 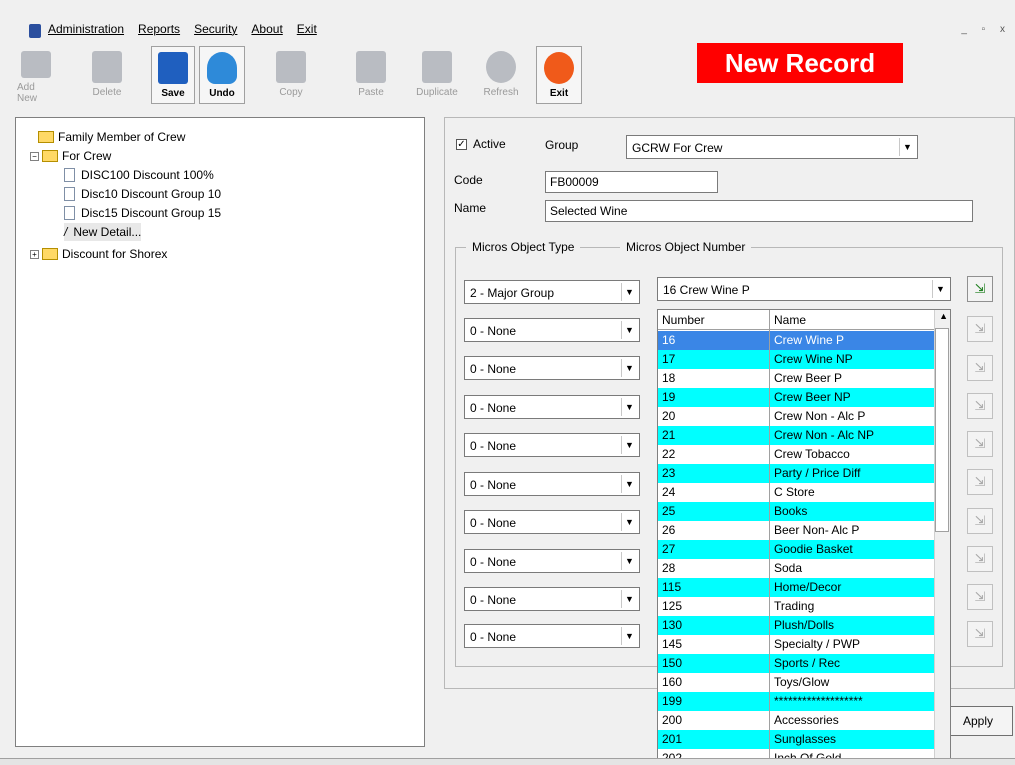 I want to click on list-item-name: Plush/Dolls, so click(x=804, y=625).